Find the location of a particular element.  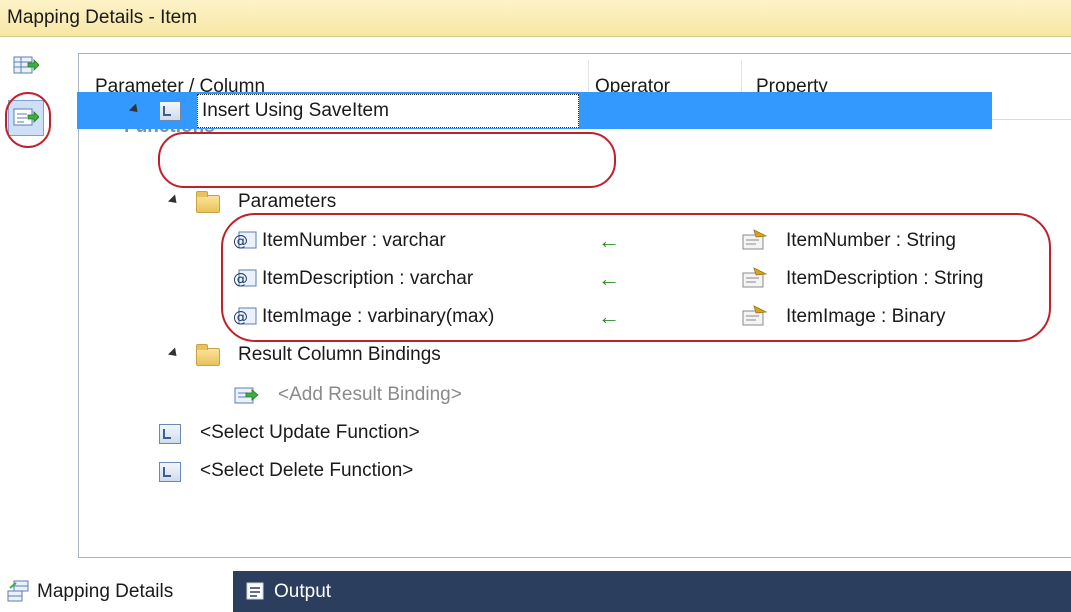

highlight-oval-insert is located at coordinates (387, 160).